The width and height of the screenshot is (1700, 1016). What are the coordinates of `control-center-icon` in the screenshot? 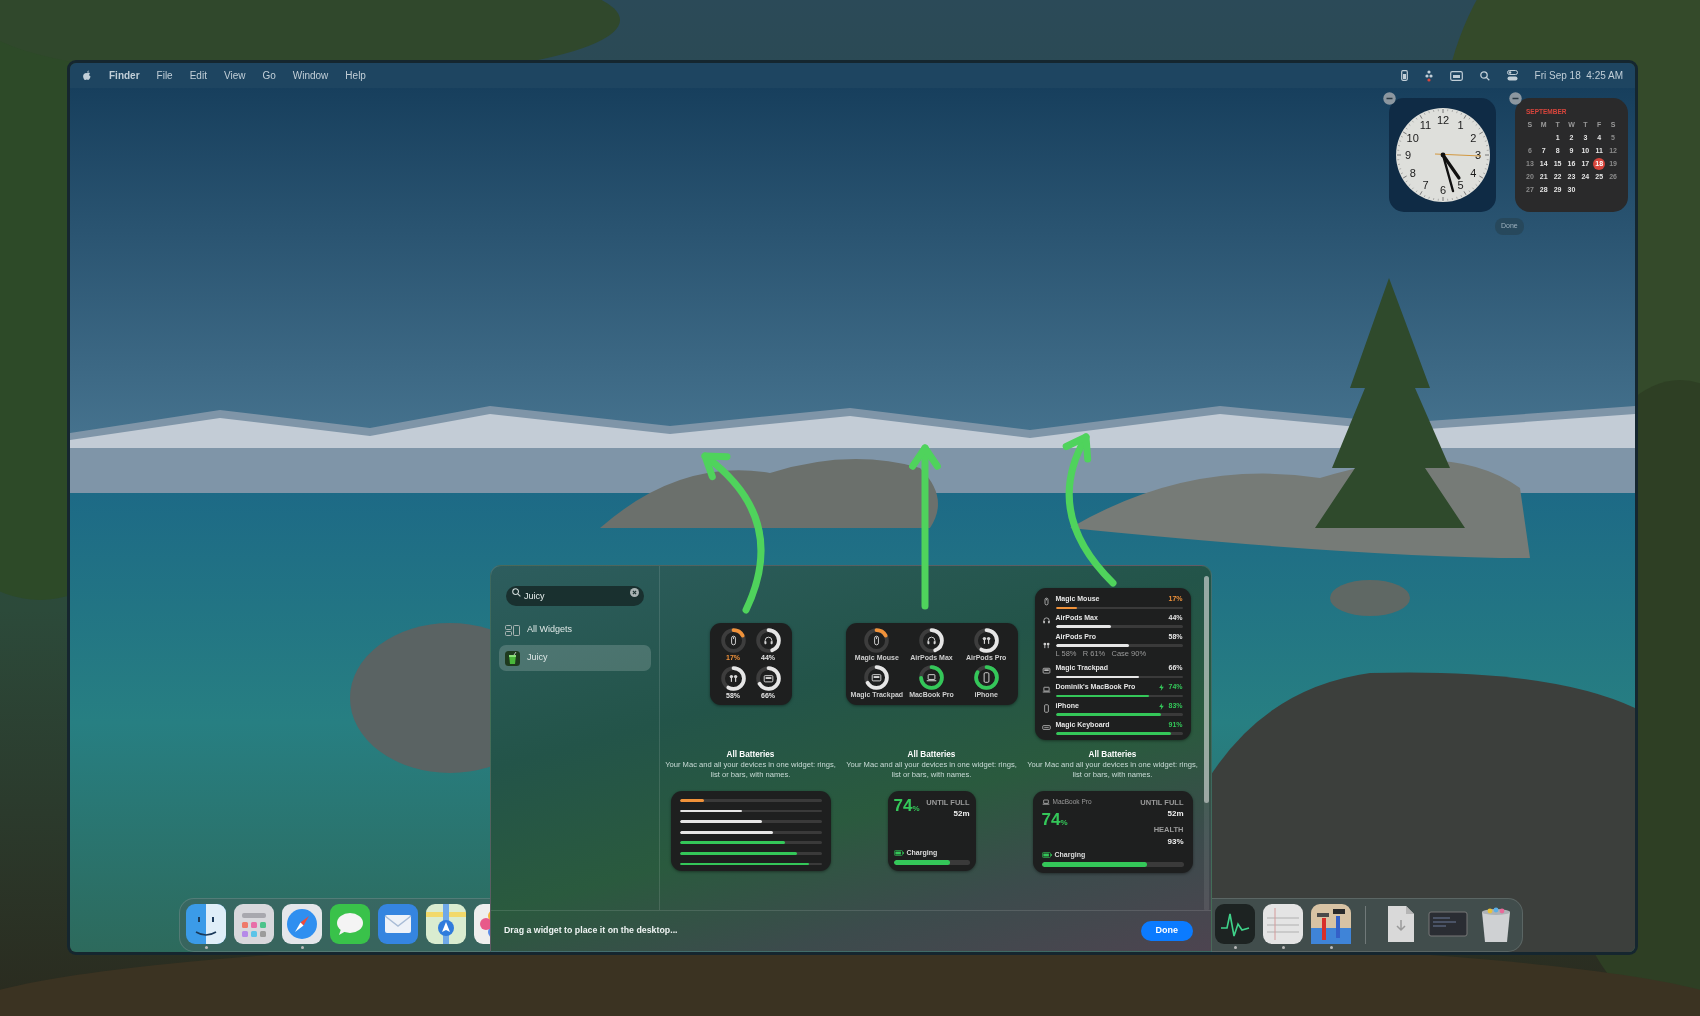 It's located at (1512, 75).